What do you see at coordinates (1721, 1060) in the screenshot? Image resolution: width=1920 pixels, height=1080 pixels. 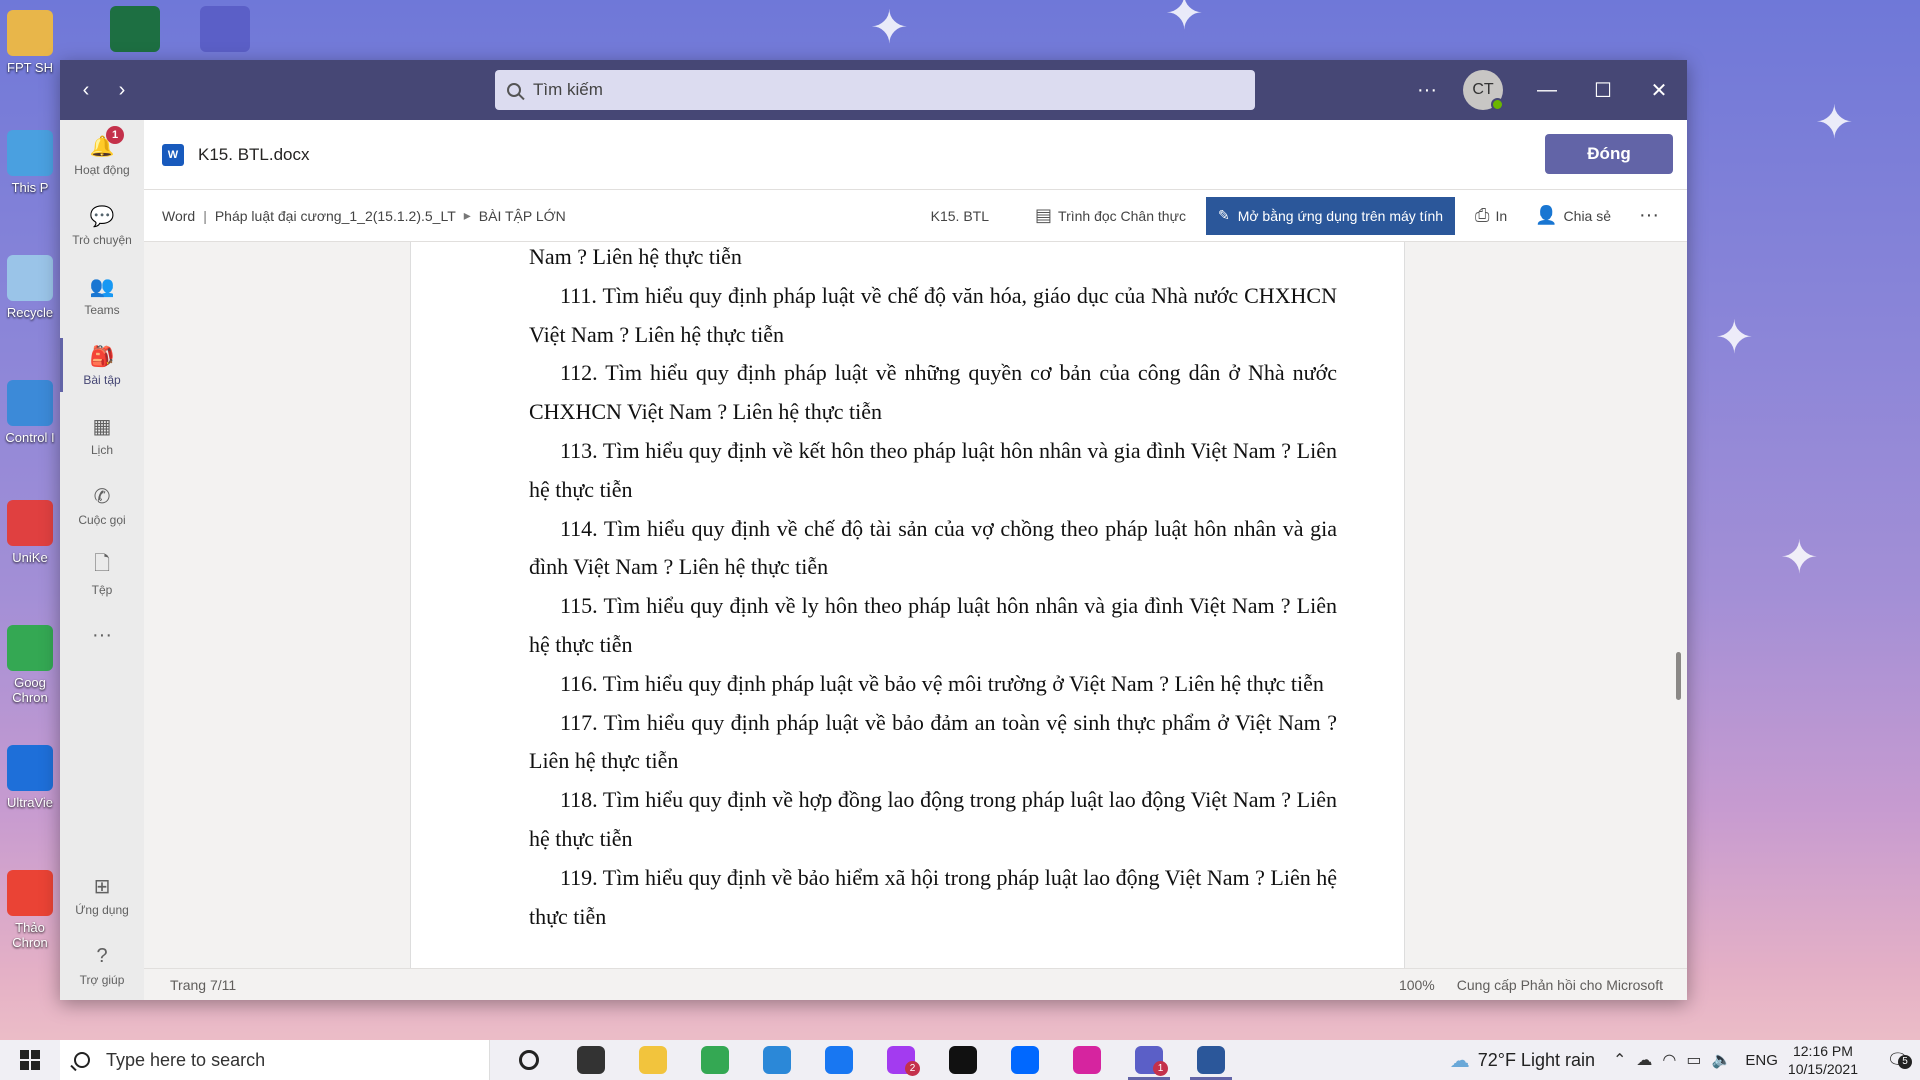 I see `volume-icon: 🔈` at bounding box center [1721, 1060].